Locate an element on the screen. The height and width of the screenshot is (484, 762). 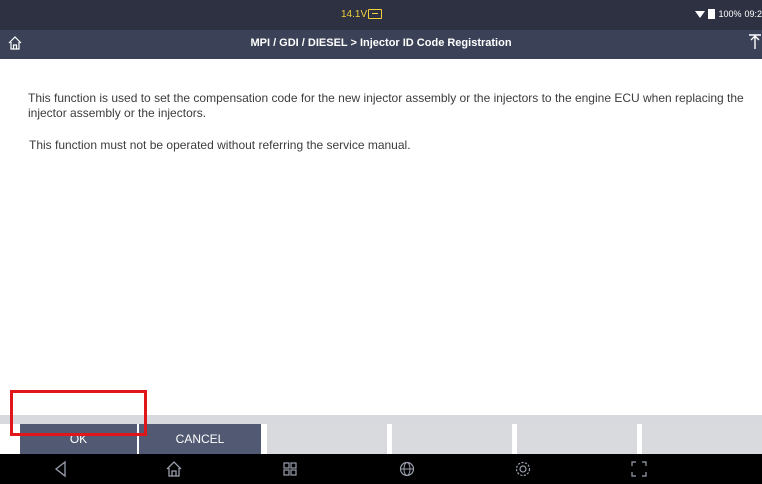
voltage-readout: 14.1V is located at coordinates (354, 14).